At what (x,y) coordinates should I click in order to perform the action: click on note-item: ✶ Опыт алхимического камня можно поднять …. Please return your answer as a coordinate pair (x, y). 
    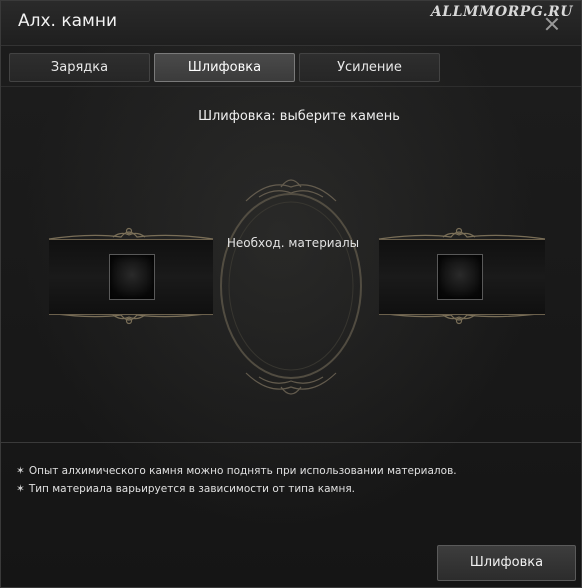
    Looking at the image, I should click on (236, 471).